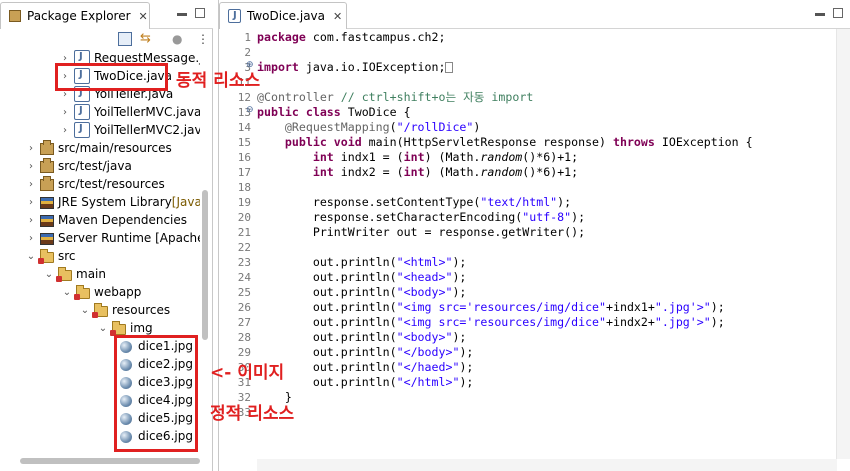 The image size is (850, 471). Describe the element at coordinates (15, 16) in the screenshot. I see `package-explorer-icon` at that location.